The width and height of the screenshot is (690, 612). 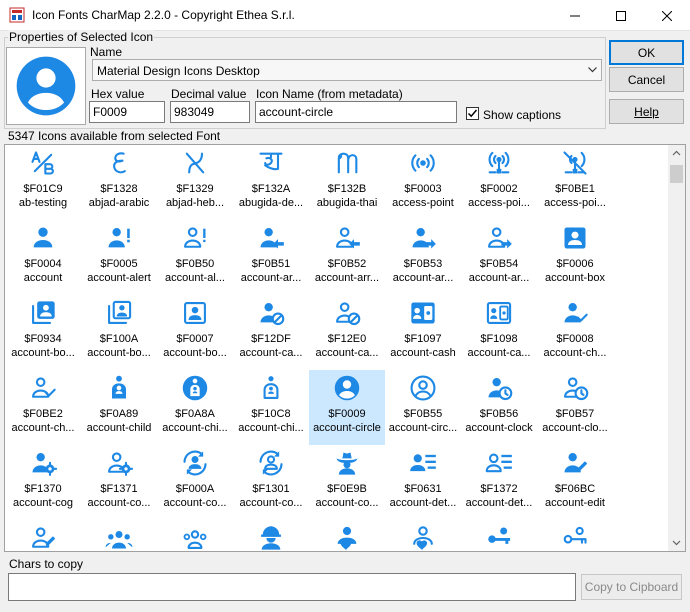 I want to click on account-box-icon, so click(x=575, y=238).